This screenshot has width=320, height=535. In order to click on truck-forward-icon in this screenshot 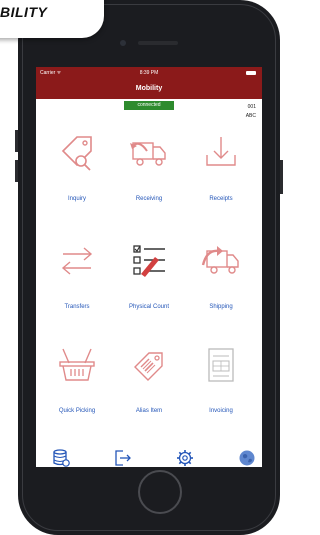, I will do `click(220, 260)`.